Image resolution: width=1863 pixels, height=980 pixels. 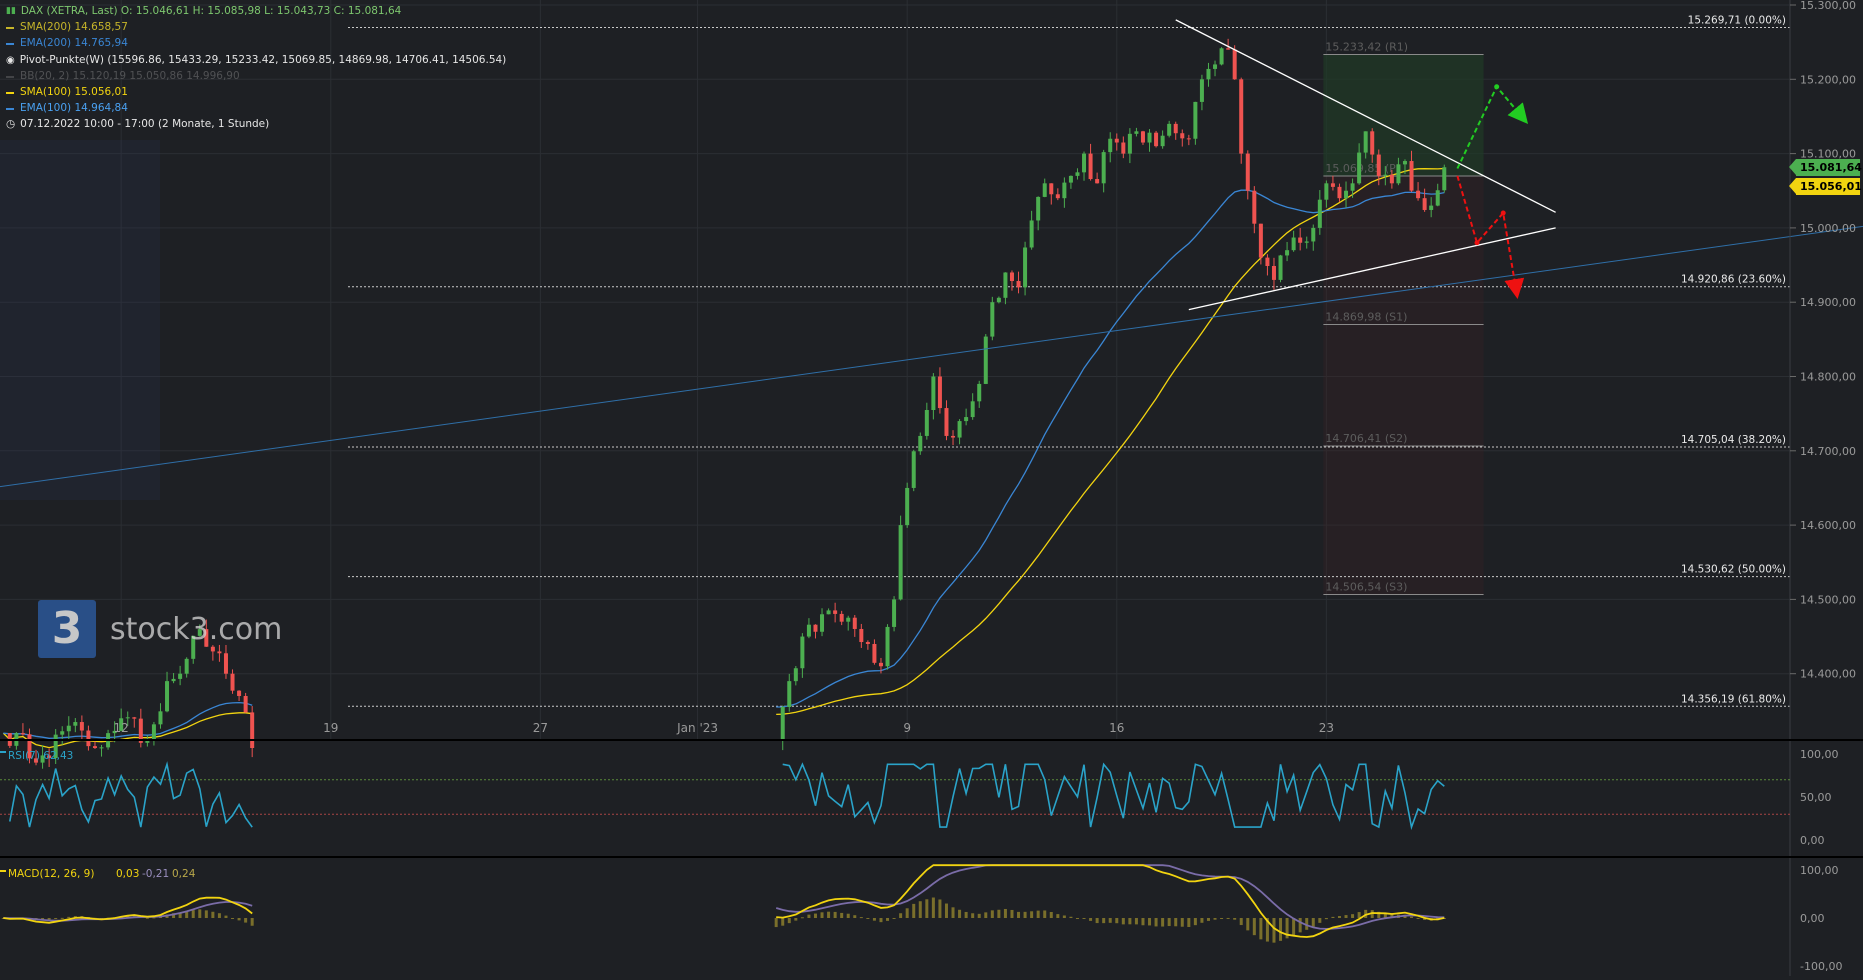 What do you see at coordinates (123, 76) in the screenshot?
I see `legend-bb: BB(20, 2) 15.120,19 15.050,86 14.996,90` at bounding box center [123, 76].